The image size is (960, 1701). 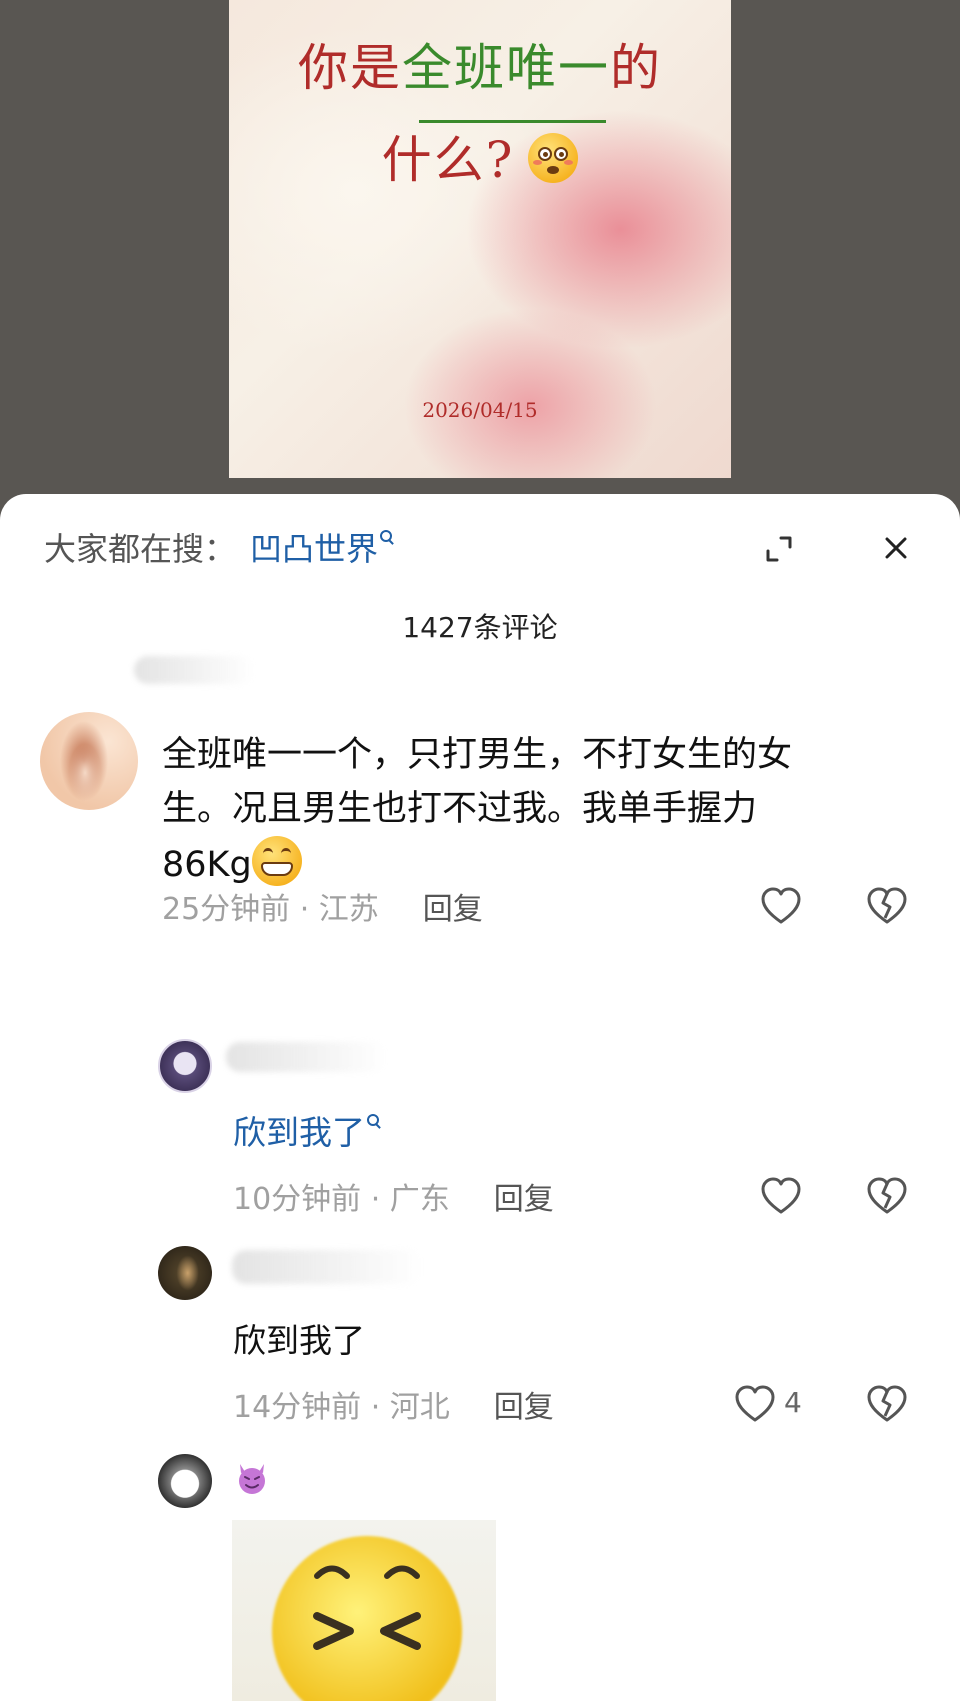 I want to click on reply-location: 河北, so click(x=419, y=1407).